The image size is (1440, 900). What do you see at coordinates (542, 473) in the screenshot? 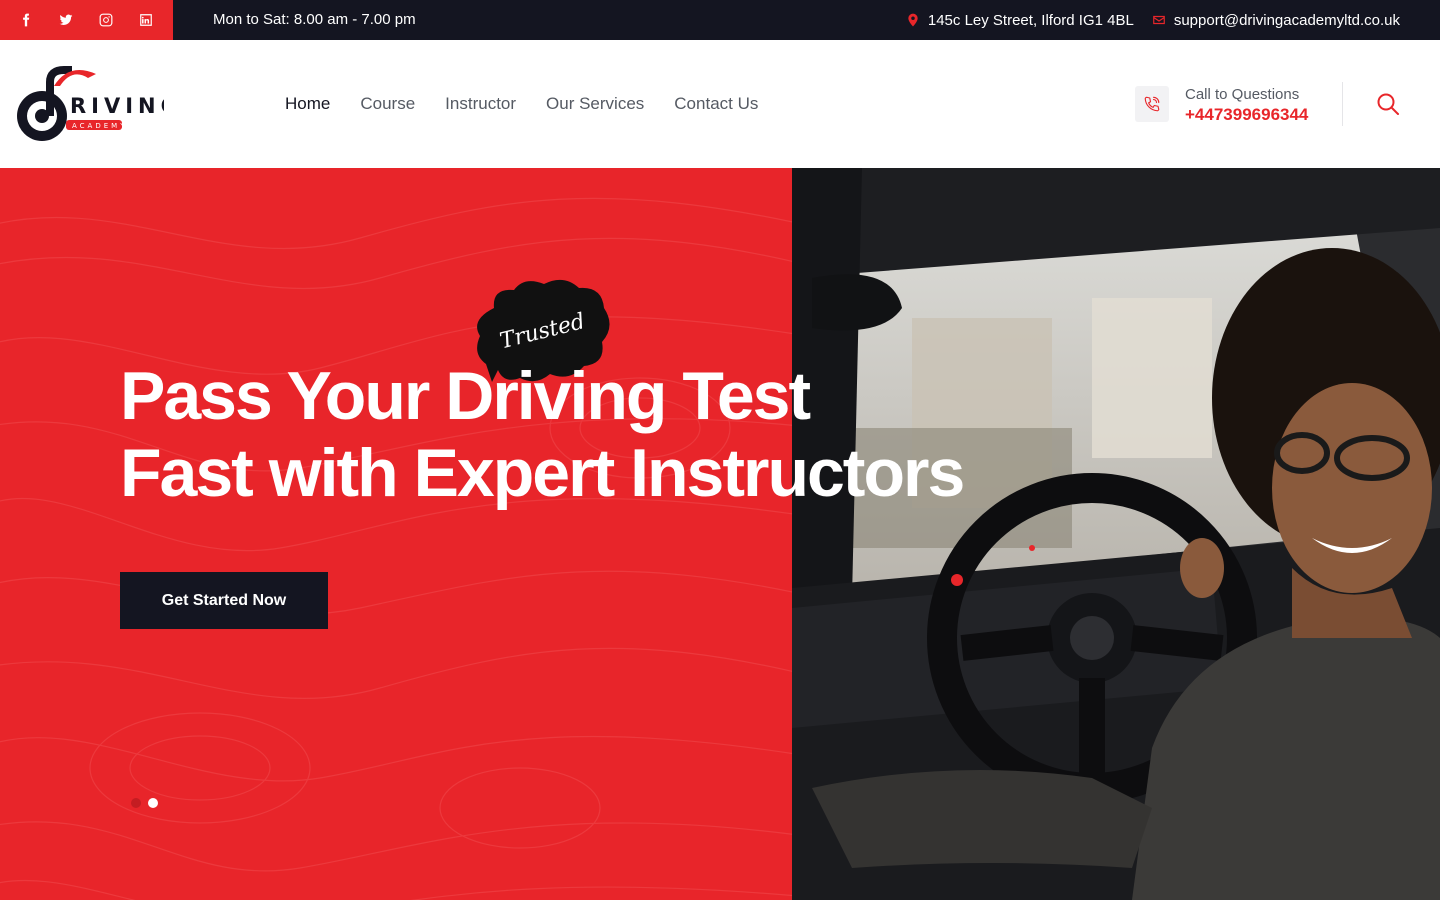
I see `hero-title-line2: Fast with Expert Instructors` at bounding box center [542, 473].